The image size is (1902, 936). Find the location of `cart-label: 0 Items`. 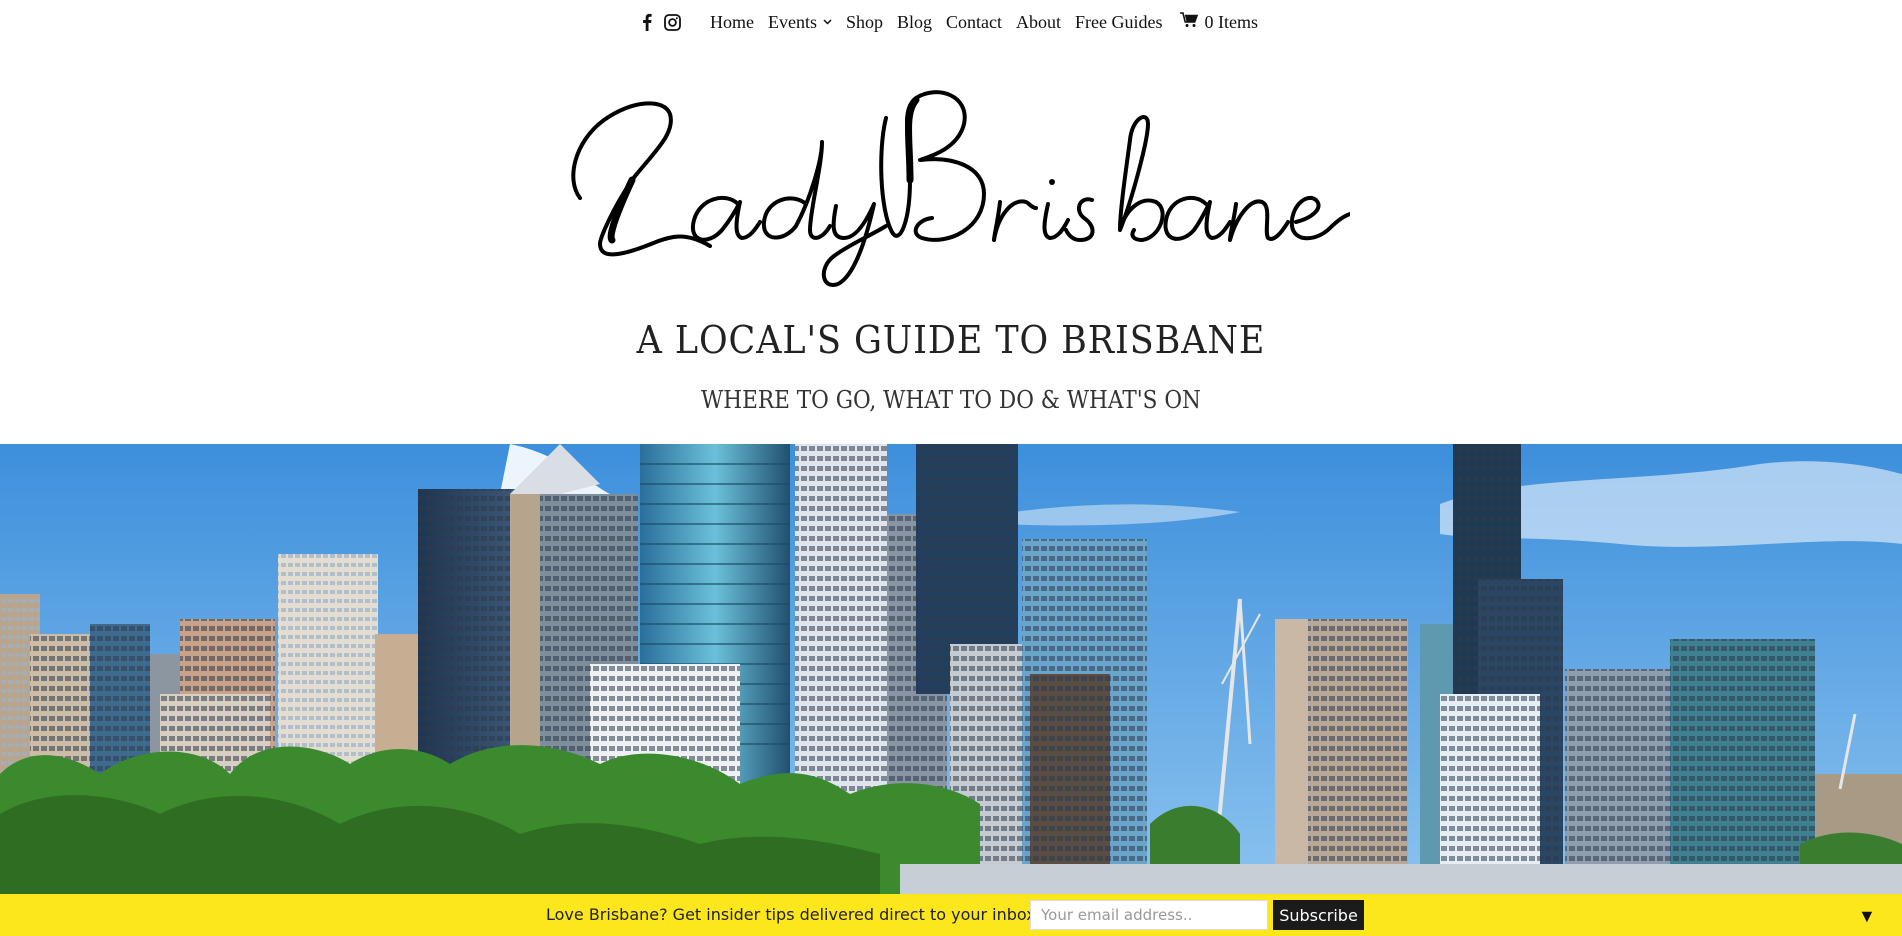

cart-label: 0 Items is located at coordinates (1231, 21).